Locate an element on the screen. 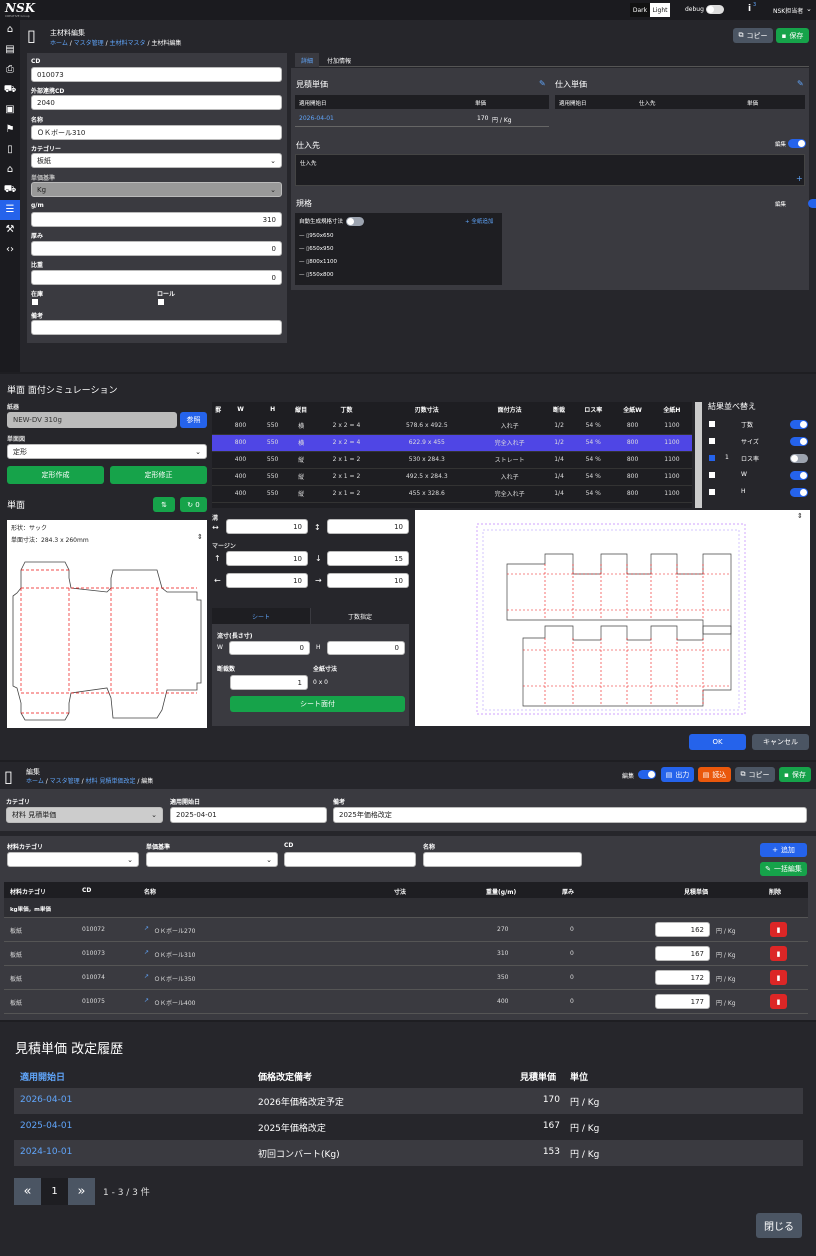 This screenshot has width=816, height=1256. margin-top-field is located at coordinates (267, 558).